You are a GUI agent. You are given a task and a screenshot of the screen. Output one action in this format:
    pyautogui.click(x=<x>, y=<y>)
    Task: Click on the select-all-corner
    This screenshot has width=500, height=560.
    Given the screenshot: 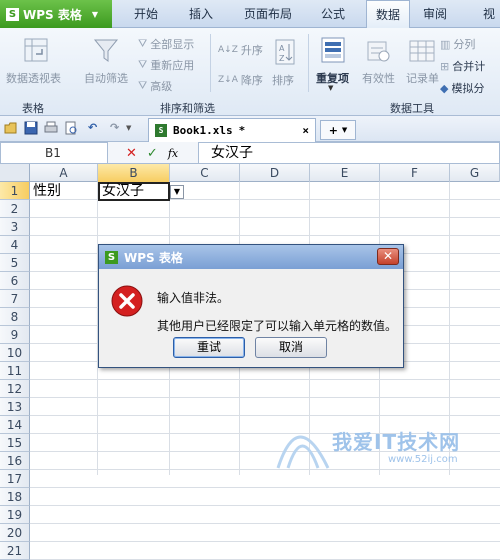 What is the action you would take?
    pyautogui.click(x=15, y=173)
    